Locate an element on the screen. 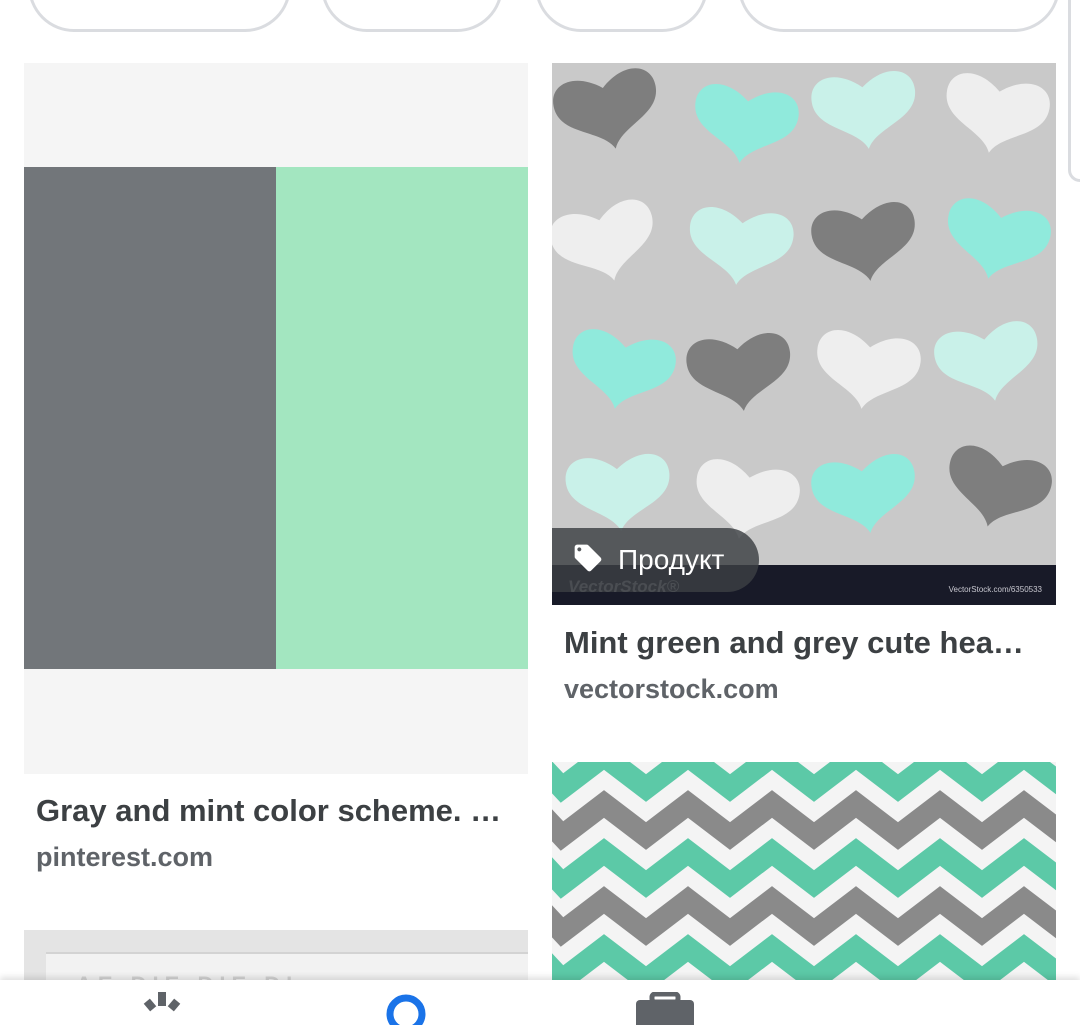 This screenshot has height=1025, width=1080. product-badge: Продукт is located at coordinates (655, 560).